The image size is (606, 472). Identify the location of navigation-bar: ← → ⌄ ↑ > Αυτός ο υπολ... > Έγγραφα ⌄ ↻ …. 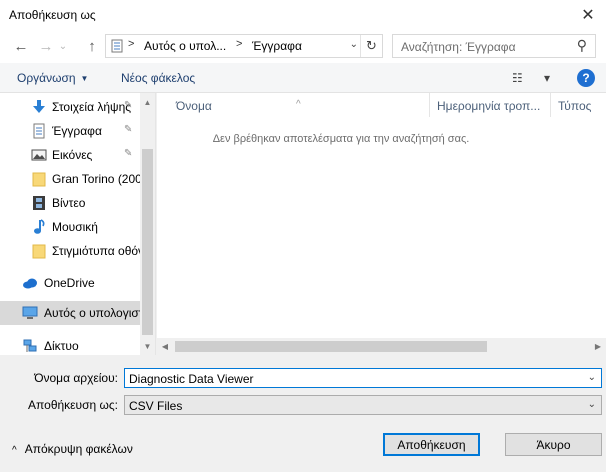
(303, 46).